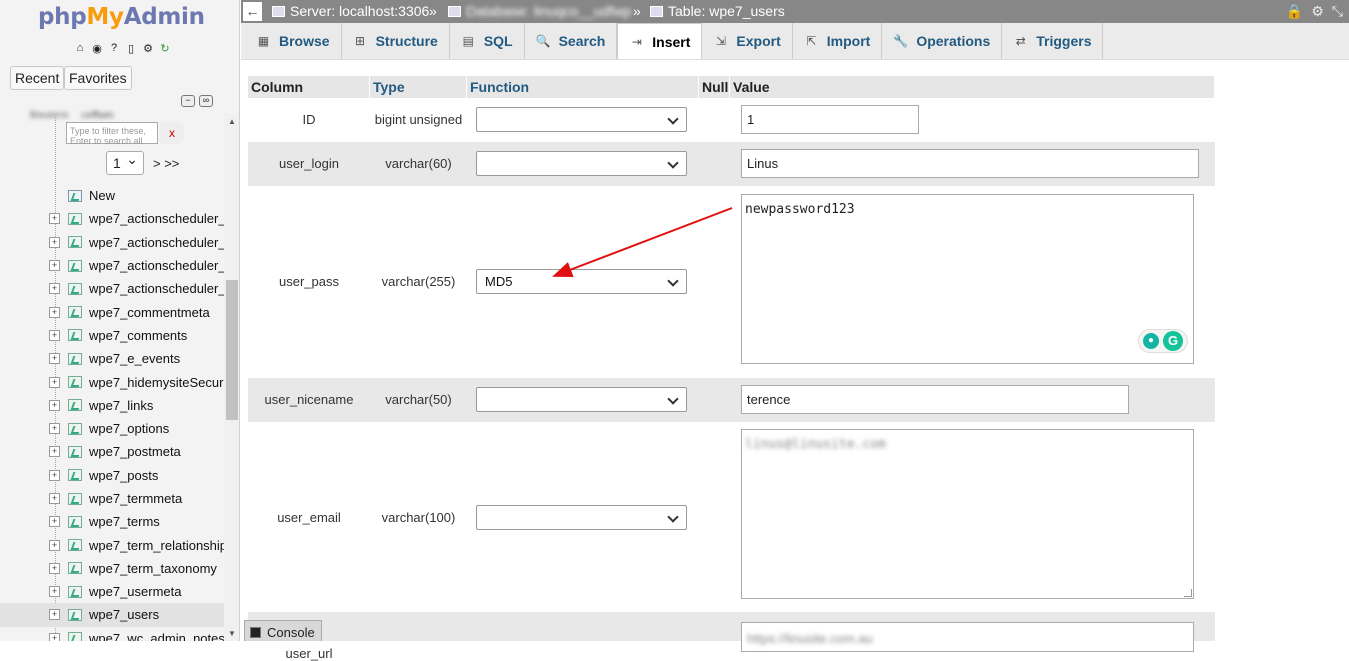 Image resolution: width=1349 pixels, height=661 pixels. What do you see at coordinates (37, 78) in the screenshot?
I see `recent-button: Recent` at bounding box center [37, 78].